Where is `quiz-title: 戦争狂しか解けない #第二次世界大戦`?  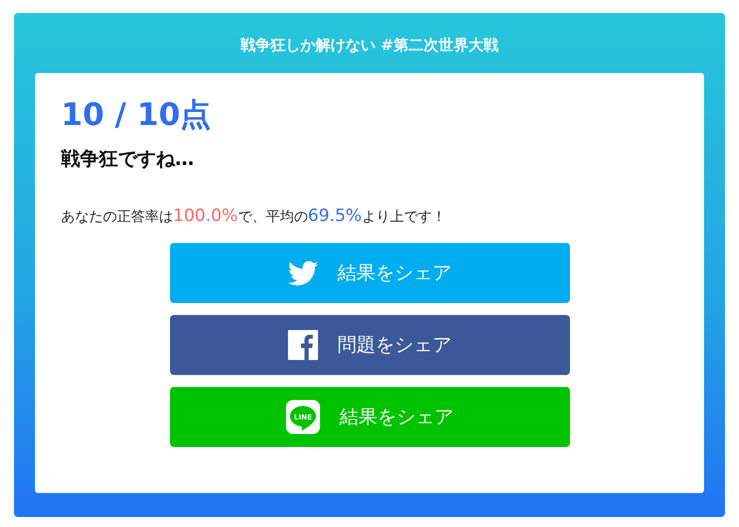 quiz-title: 戦争狂しか解けない #第二次世界大戦 is located at coordinates (369, 45).